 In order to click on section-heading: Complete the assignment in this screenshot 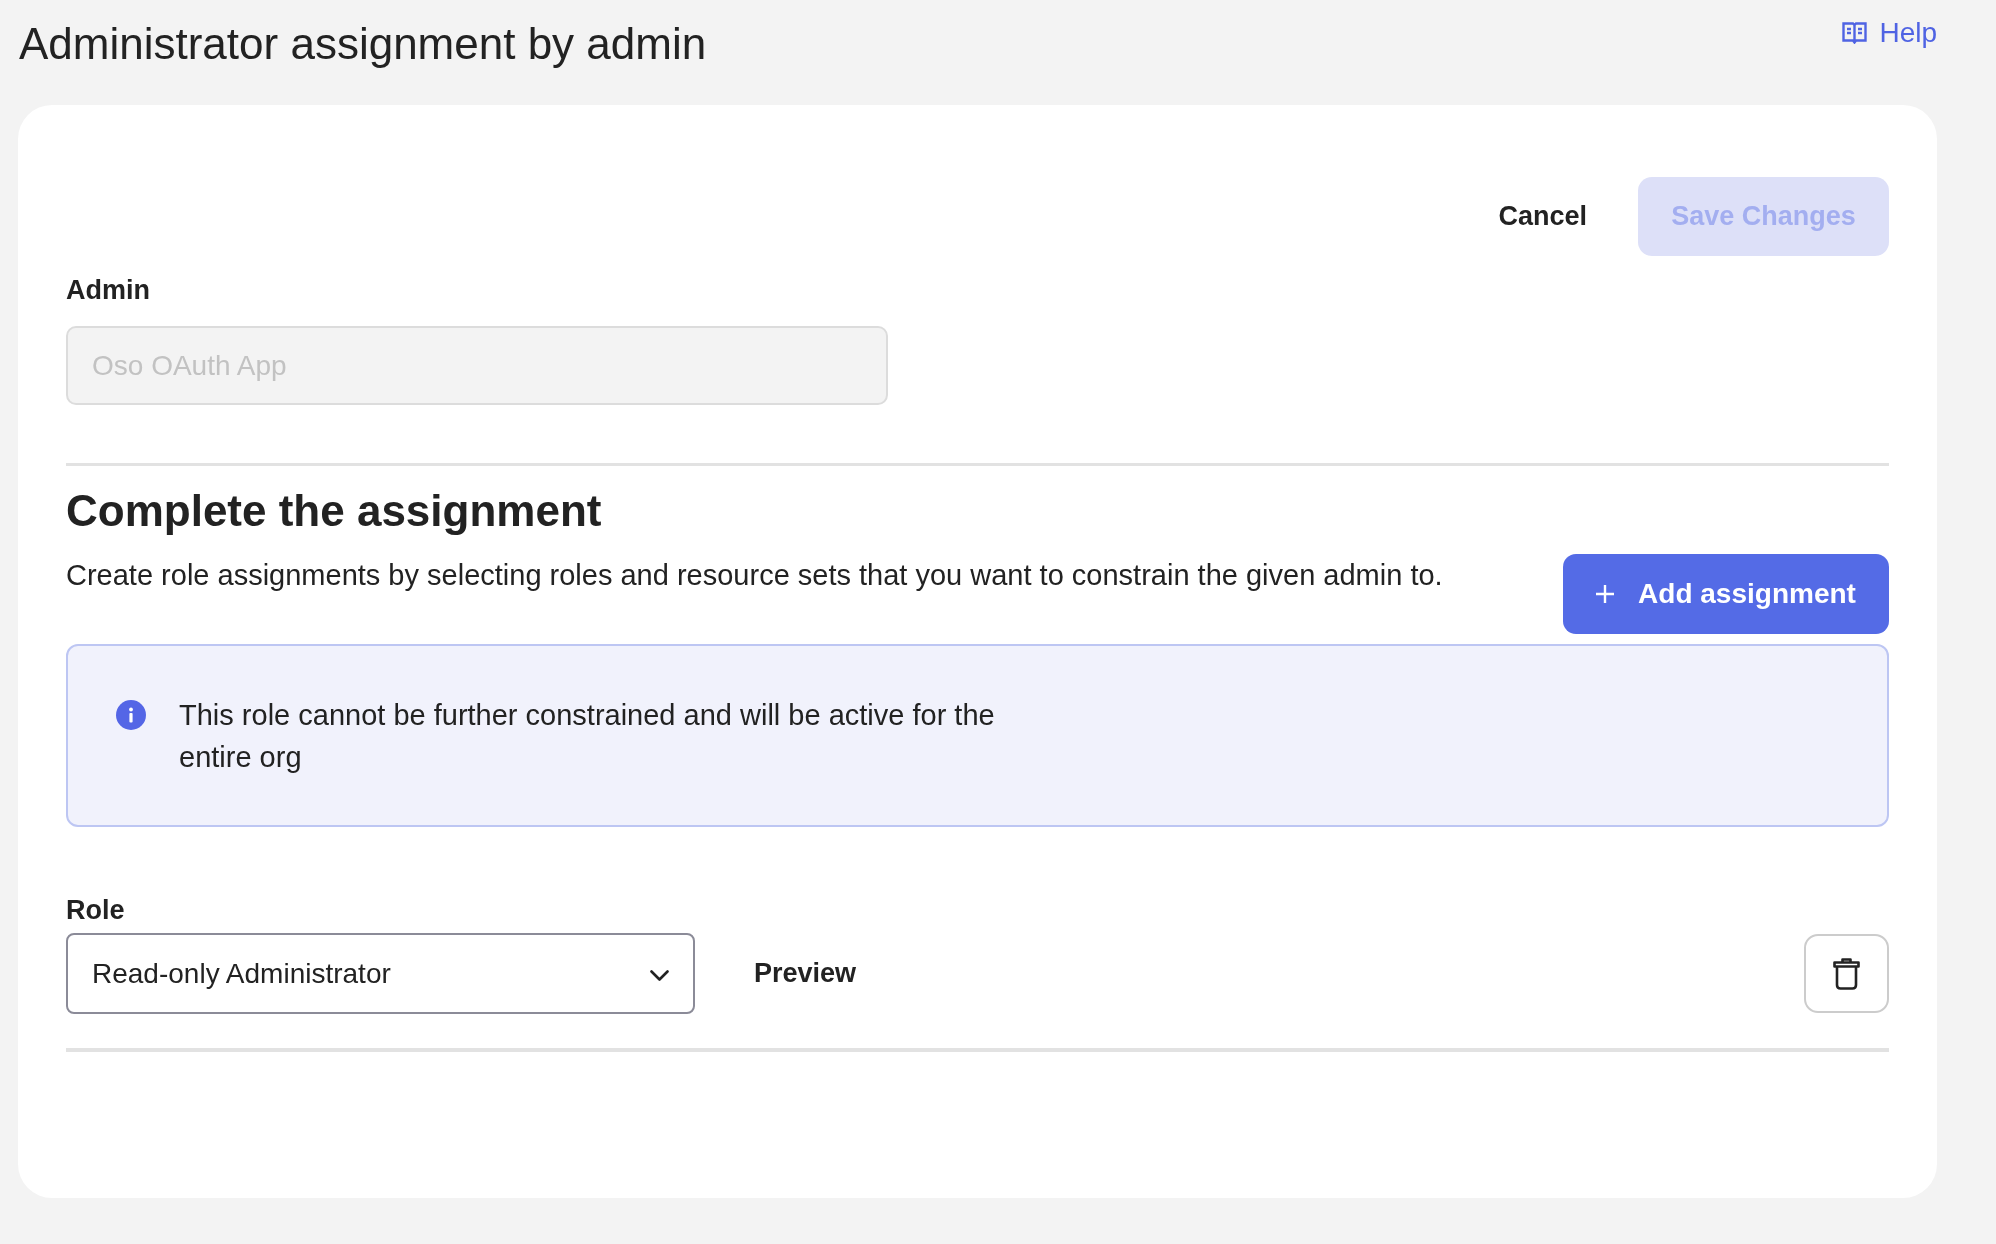, I will do `click(334, 511)`.